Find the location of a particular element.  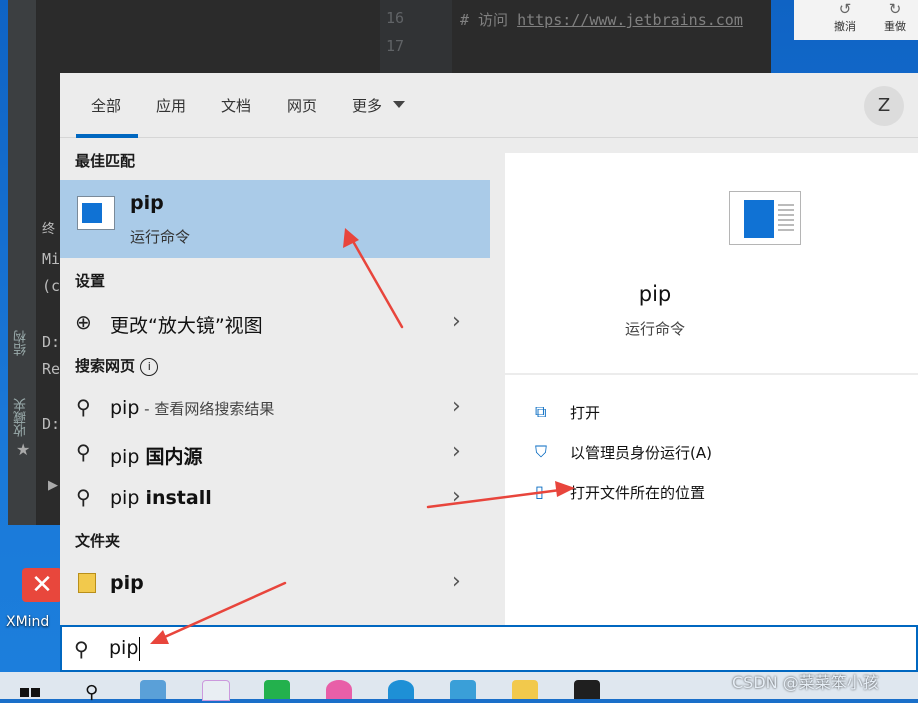

file-explorer-icon is located at coordinates (525, 689).